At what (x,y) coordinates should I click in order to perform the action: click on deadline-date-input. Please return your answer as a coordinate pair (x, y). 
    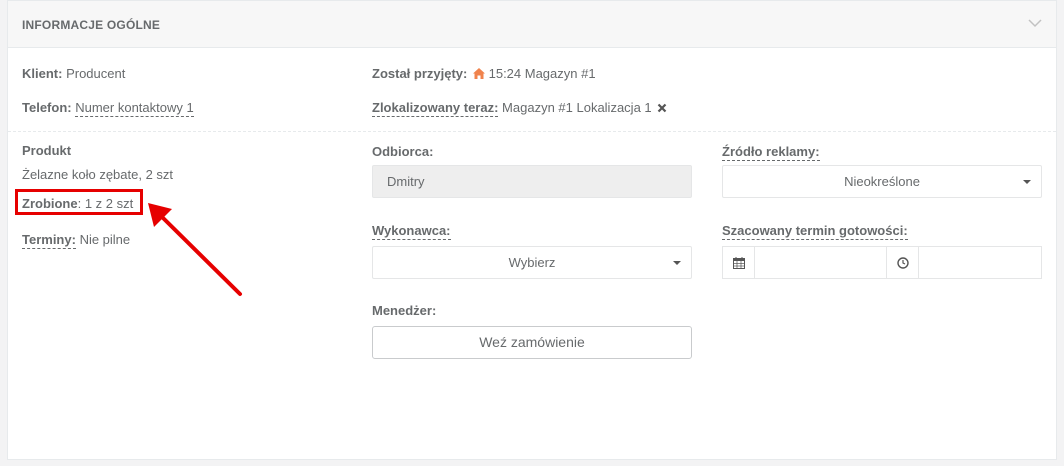
    Looking at the image, I should click on (820, 262).